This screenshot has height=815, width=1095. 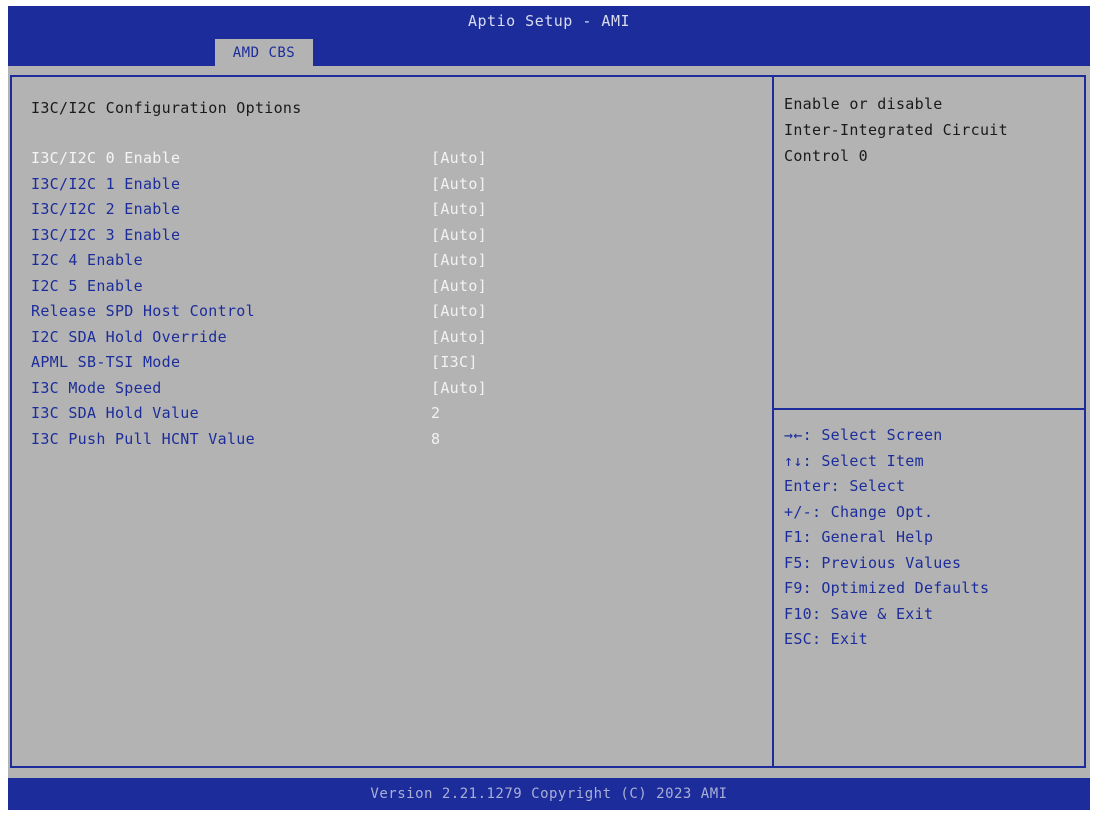 I want to click on setting-i3c-mode-speed: I3C Mode Speed [Auto], so click(x=391, y=392).